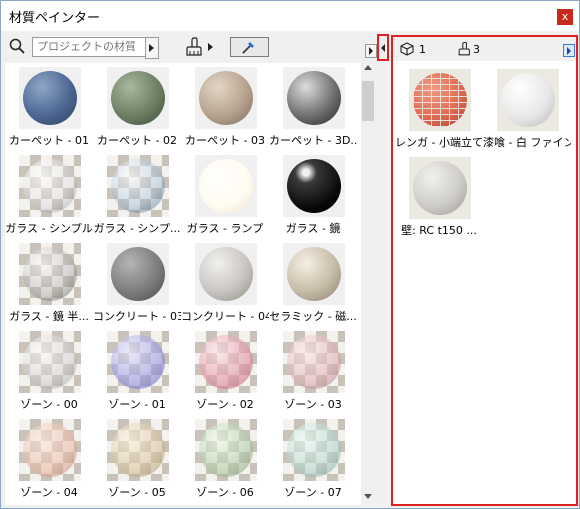 The height and width of the screenshot is (509, 580). Describe the element at coordinates (225, 228) in the screenshot. I see `material-label: ガラス - ランプ` at that location.